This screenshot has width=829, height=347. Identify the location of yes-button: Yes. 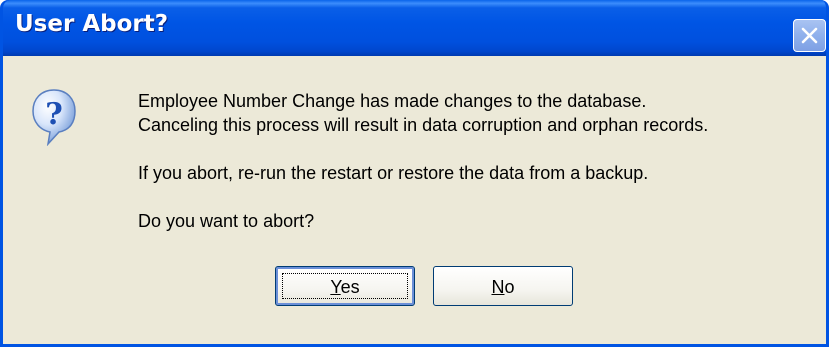
(345, 286).